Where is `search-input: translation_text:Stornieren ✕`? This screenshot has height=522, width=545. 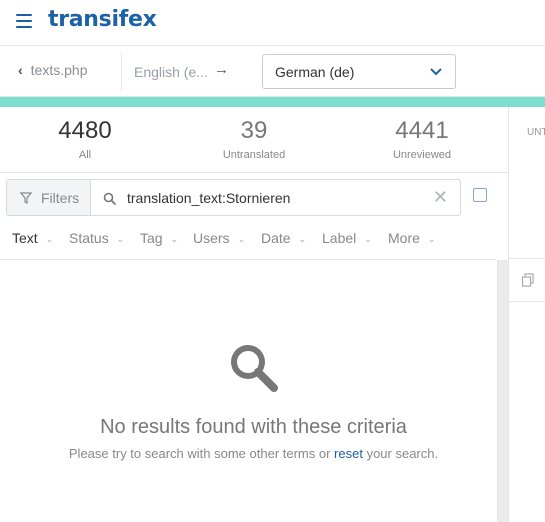
search-input: translation_text:Stornieren ✕ is located at coordinates (275, 197).